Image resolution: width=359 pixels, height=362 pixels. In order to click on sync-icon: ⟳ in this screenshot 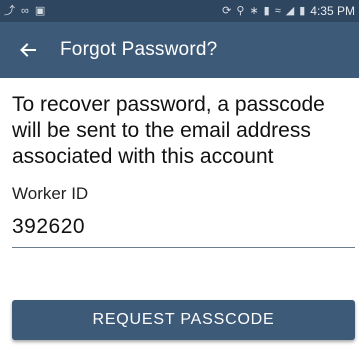, I will do `click(227, 10)`.